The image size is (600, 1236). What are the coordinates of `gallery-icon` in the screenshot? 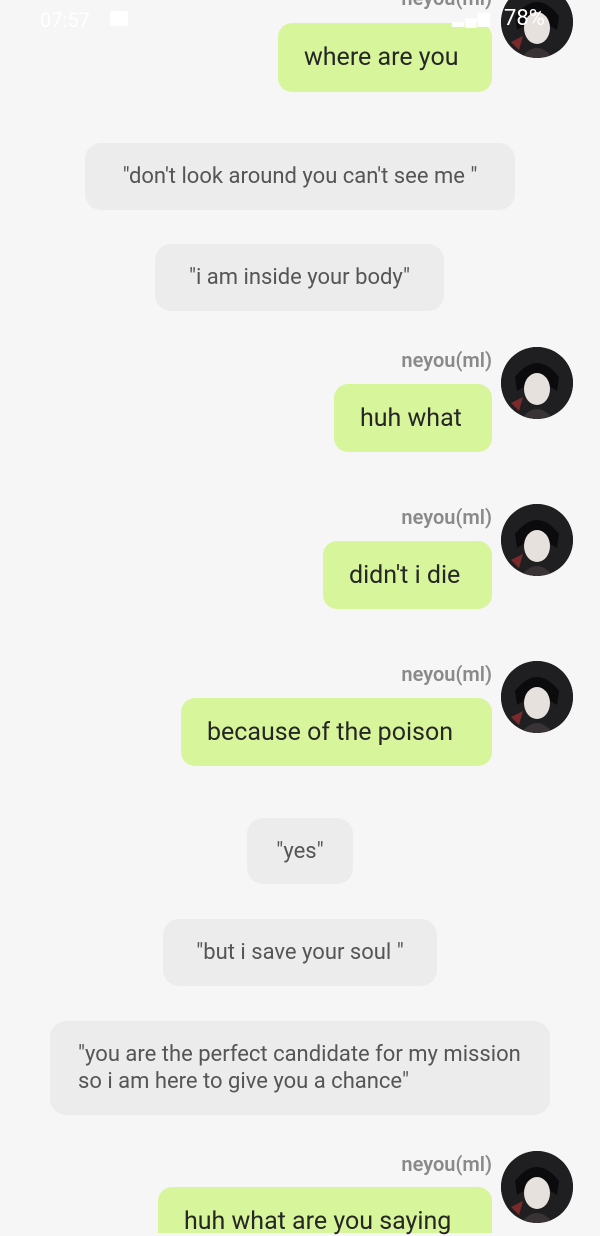 It's located at (119, 18).